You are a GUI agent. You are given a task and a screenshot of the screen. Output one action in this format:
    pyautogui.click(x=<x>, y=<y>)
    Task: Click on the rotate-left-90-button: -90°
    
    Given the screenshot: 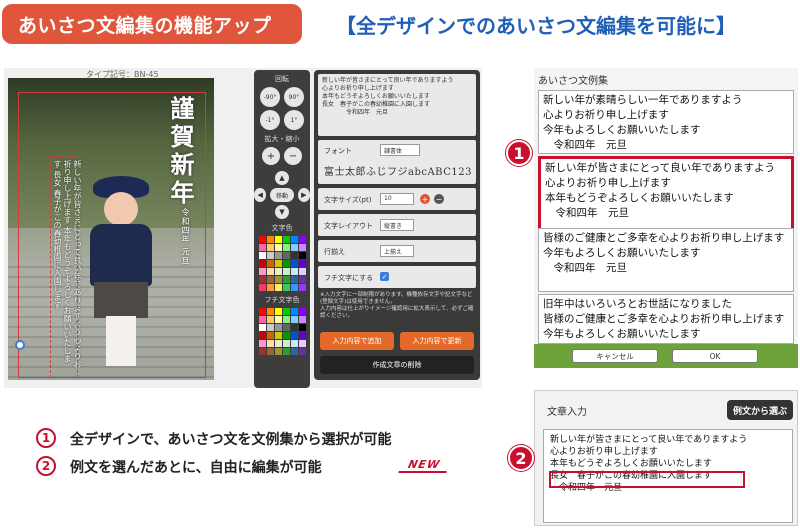 What is the action you would take?
    pyautogui.click(x=270, y=97)
    